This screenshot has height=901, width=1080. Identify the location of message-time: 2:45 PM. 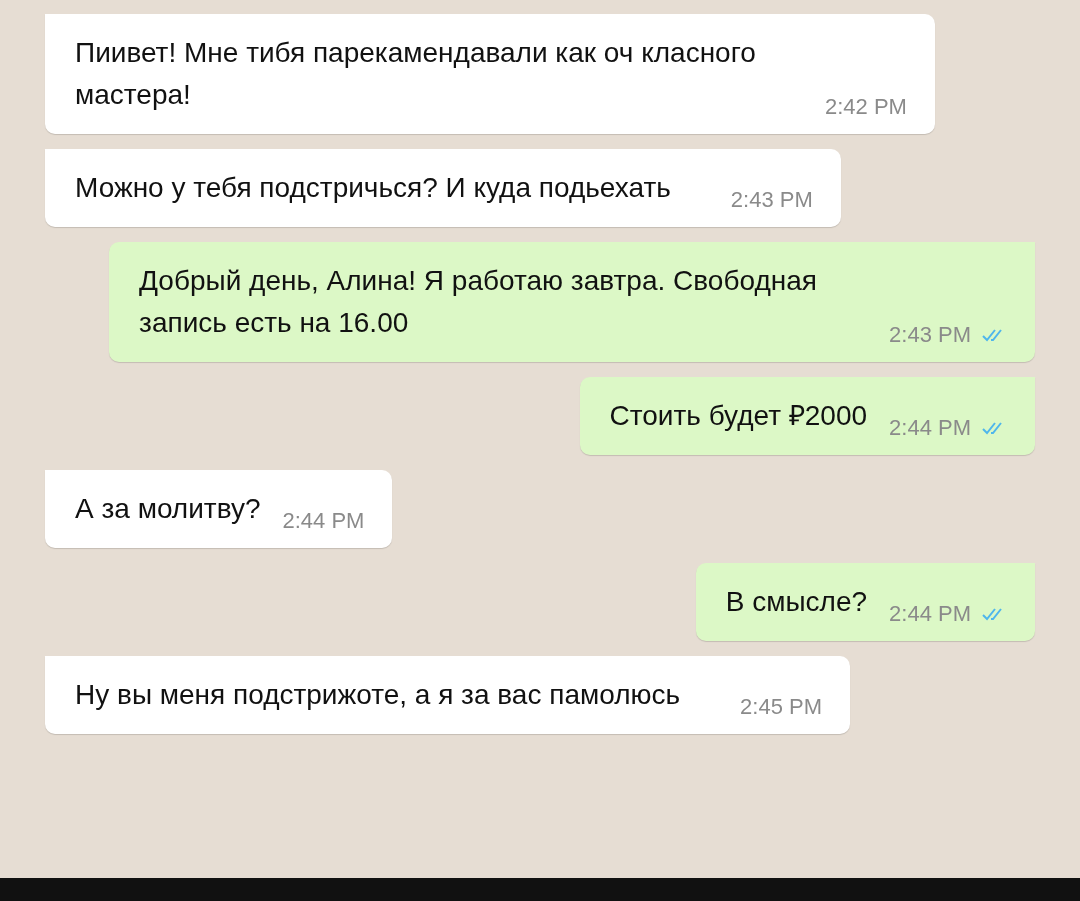
(781, 707).